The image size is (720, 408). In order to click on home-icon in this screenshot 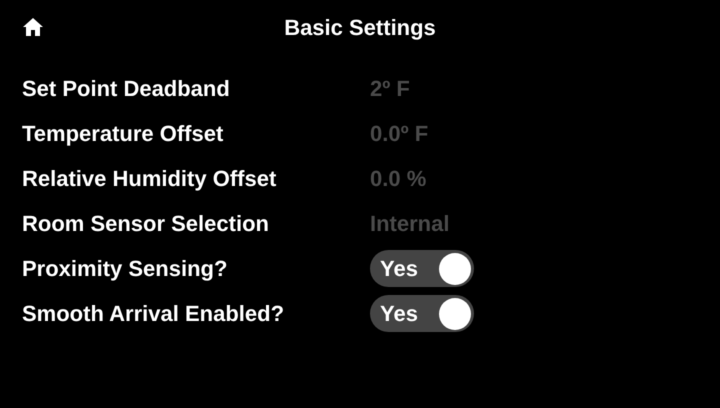, I will do `click(33, 27)`.